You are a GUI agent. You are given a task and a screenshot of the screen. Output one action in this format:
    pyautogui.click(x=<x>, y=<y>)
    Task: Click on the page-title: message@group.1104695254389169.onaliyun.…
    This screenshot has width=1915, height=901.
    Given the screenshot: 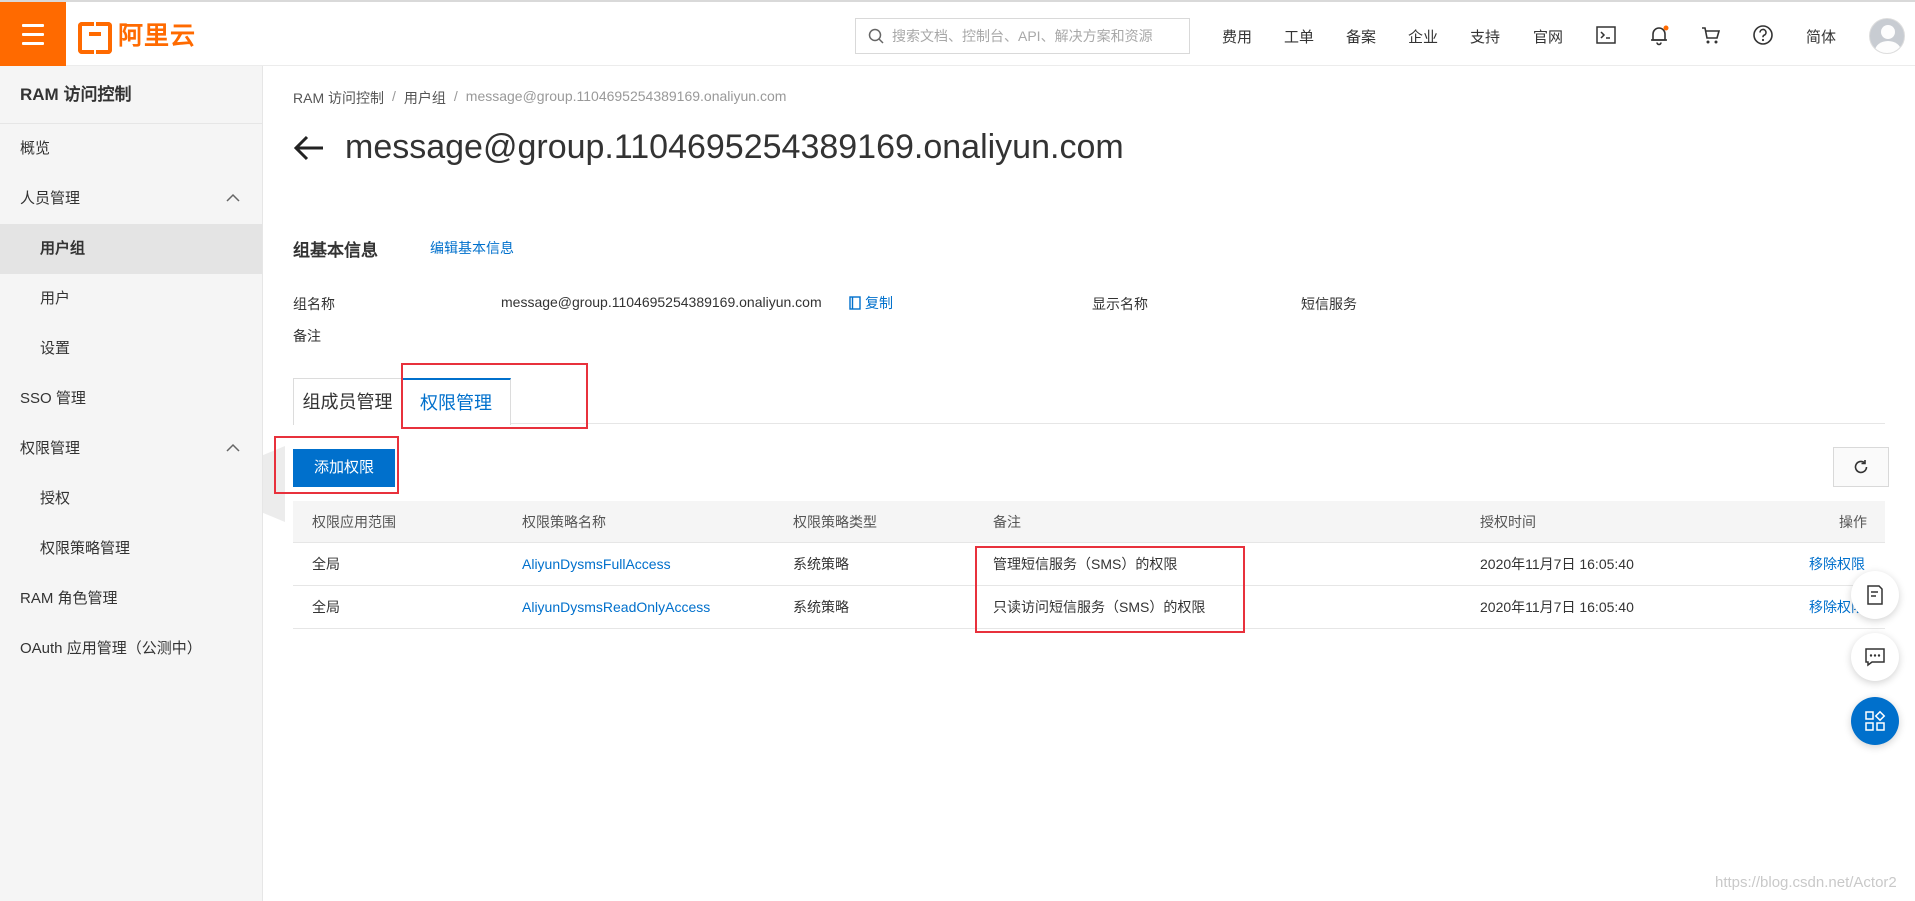 What is the action you would take?
    pyautogui.click(x=734, y=147)
    